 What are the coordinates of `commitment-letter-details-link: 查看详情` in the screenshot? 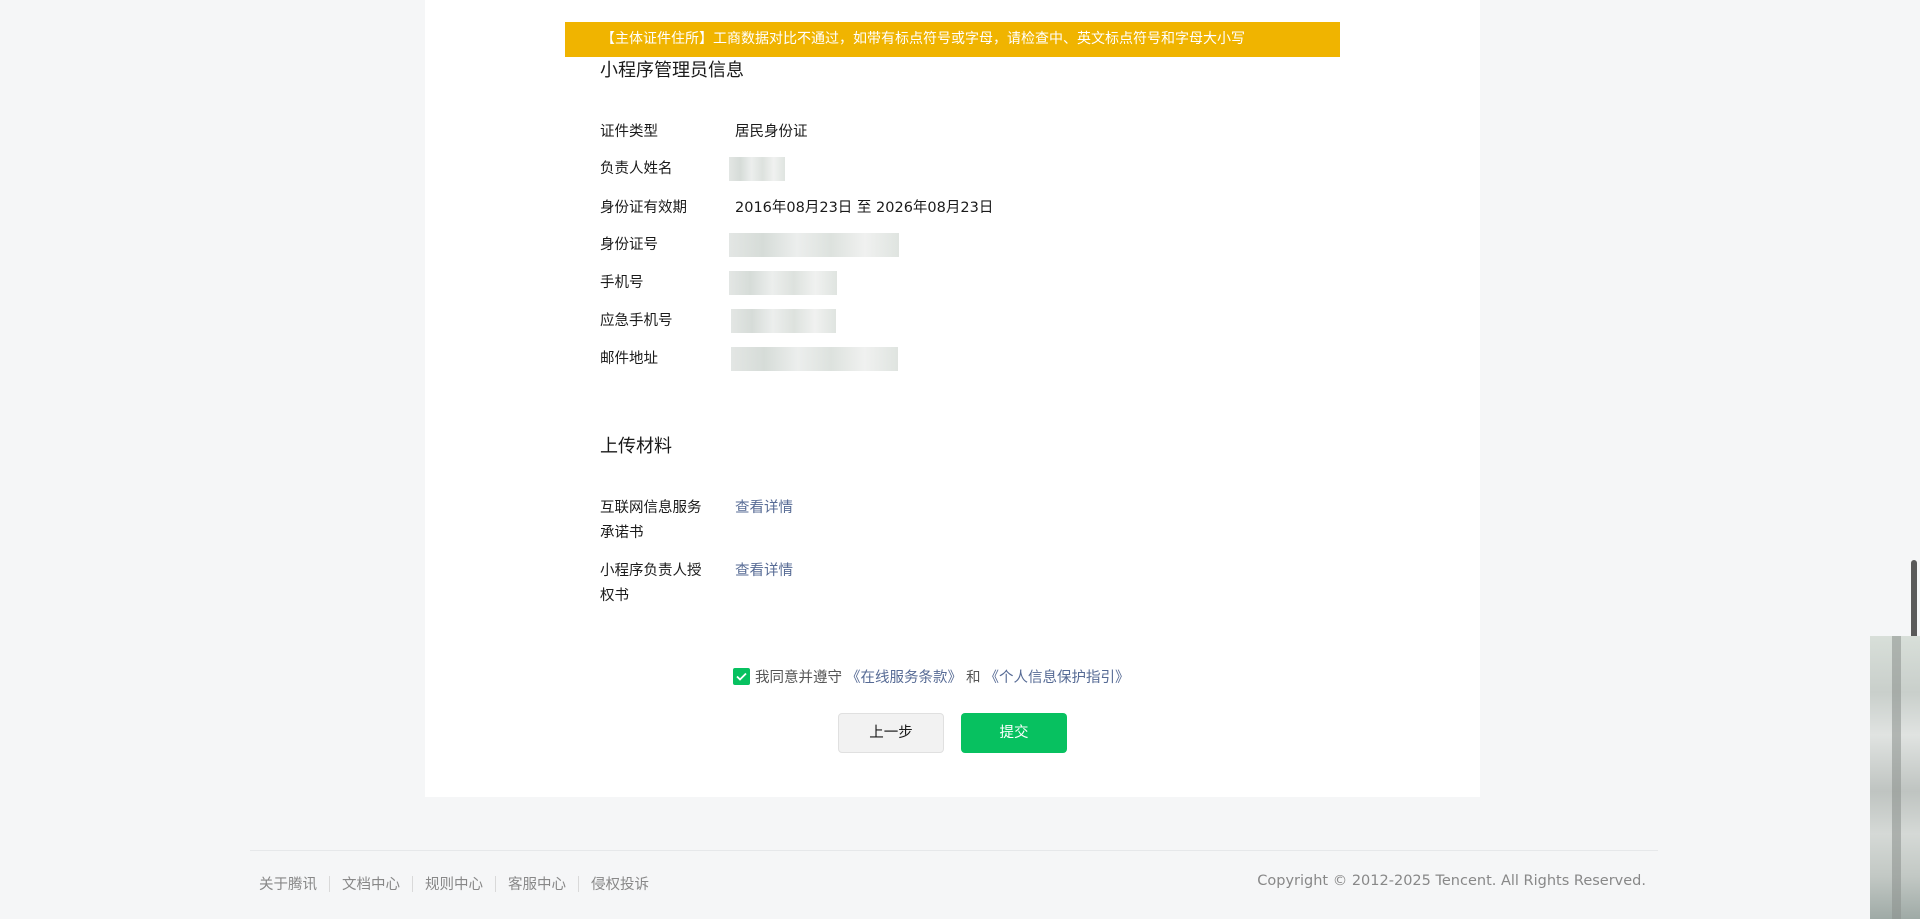 It's located at (764, 508).